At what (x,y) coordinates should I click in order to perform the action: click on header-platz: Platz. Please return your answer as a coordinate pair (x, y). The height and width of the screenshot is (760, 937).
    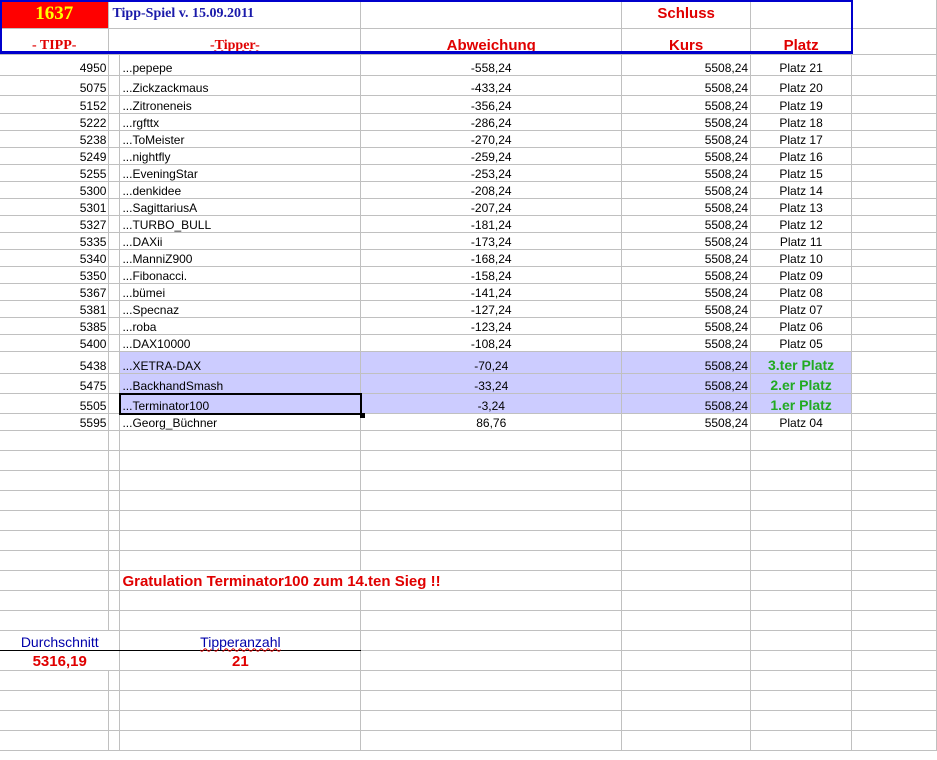
    Looking at the image, I should click on (801, 41).